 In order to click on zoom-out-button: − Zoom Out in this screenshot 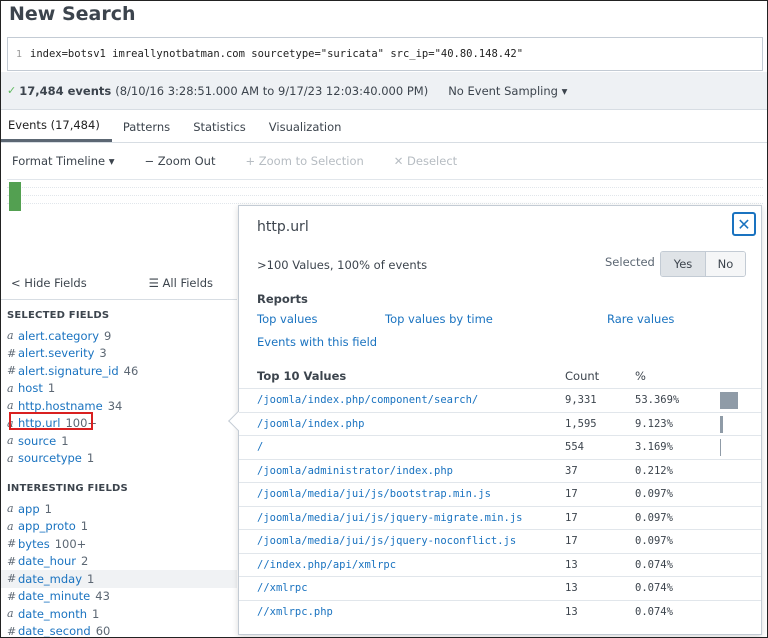, I will do `click(180, 161)`.